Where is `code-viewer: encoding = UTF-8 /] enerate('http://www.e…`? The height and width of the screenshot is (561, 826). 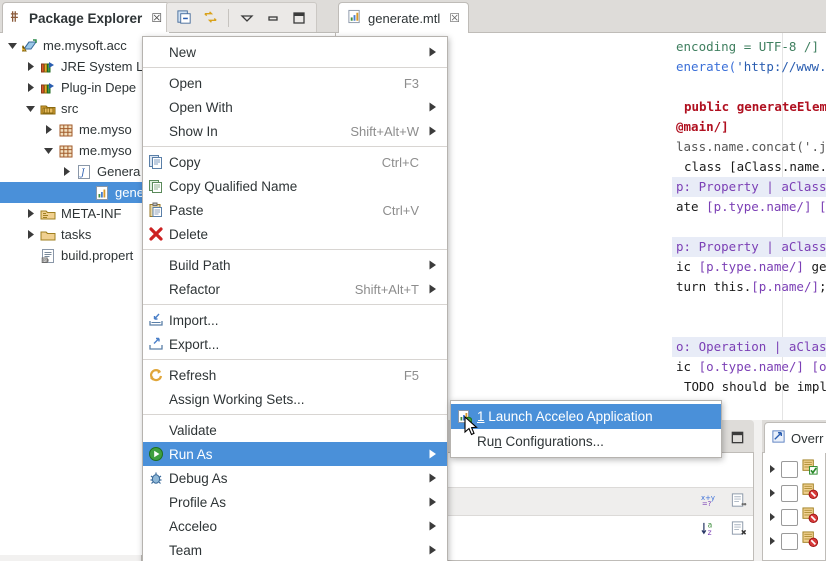 code-viewer: encoding = UTF-8 /] enerate('http://www.e… is located at coordinates (749, 226).